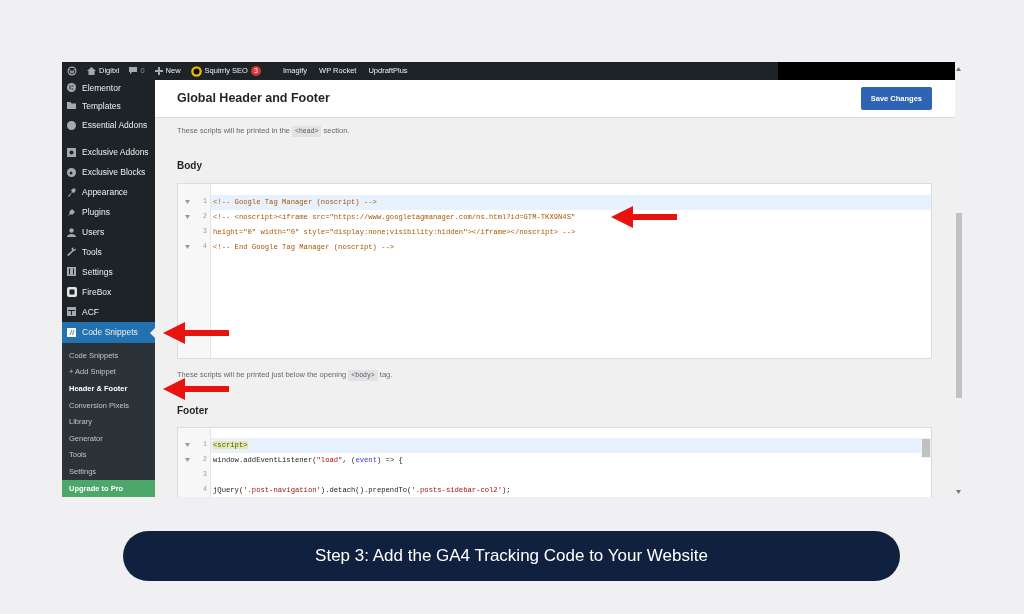  Describe the element at coordinates (72, 212) in the screenshot. I see `plug-icon` at that location.